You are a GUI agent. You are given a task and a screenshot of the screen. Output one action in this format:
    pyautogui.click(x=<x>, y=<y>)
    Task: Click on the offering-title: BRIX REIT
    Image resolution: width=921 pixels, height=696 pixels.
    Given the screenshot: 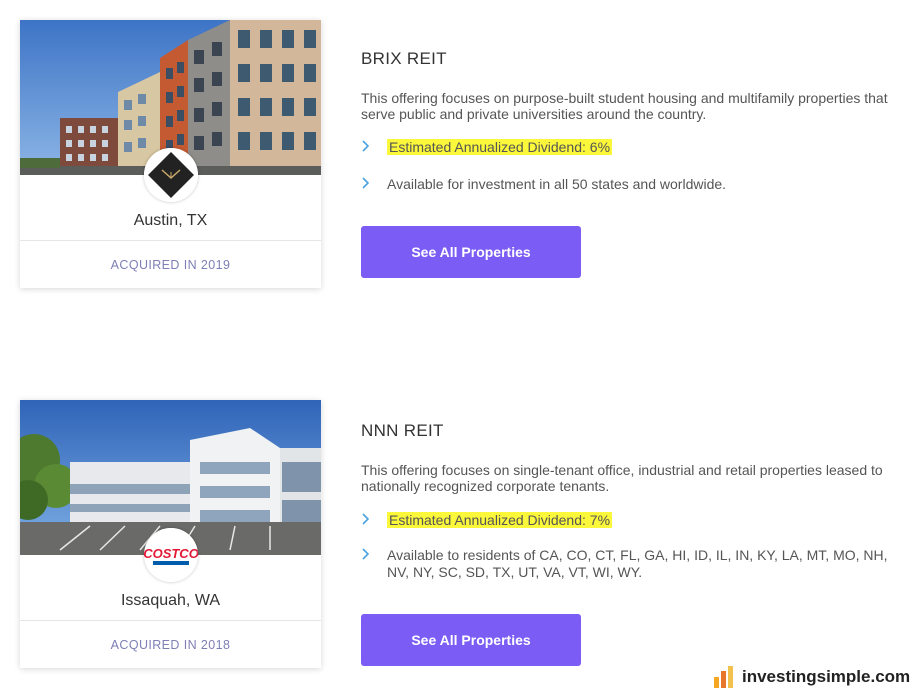 What is the action you would take?
    pyautogui.click(x=404, y=58)
    